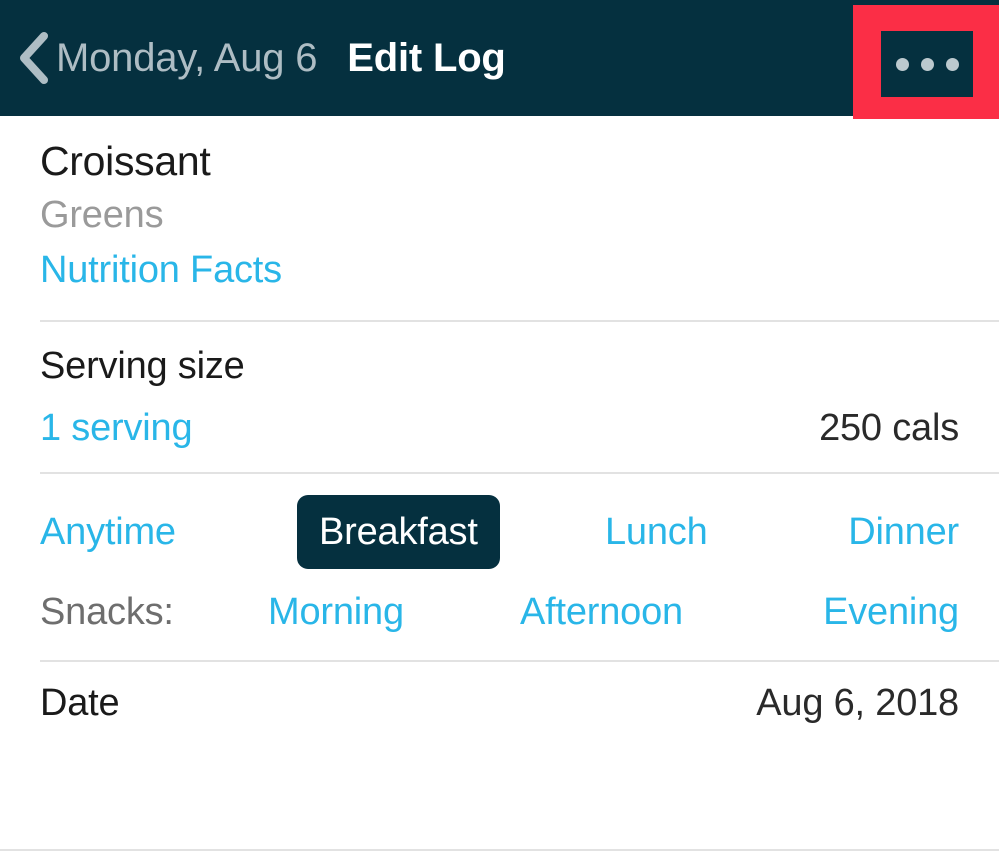 The width and height of the screenshot is (999, 858). Describe the element at coordinates (891, 612) in the screenshot. I see `snack-option-evening: Evening` at that location.